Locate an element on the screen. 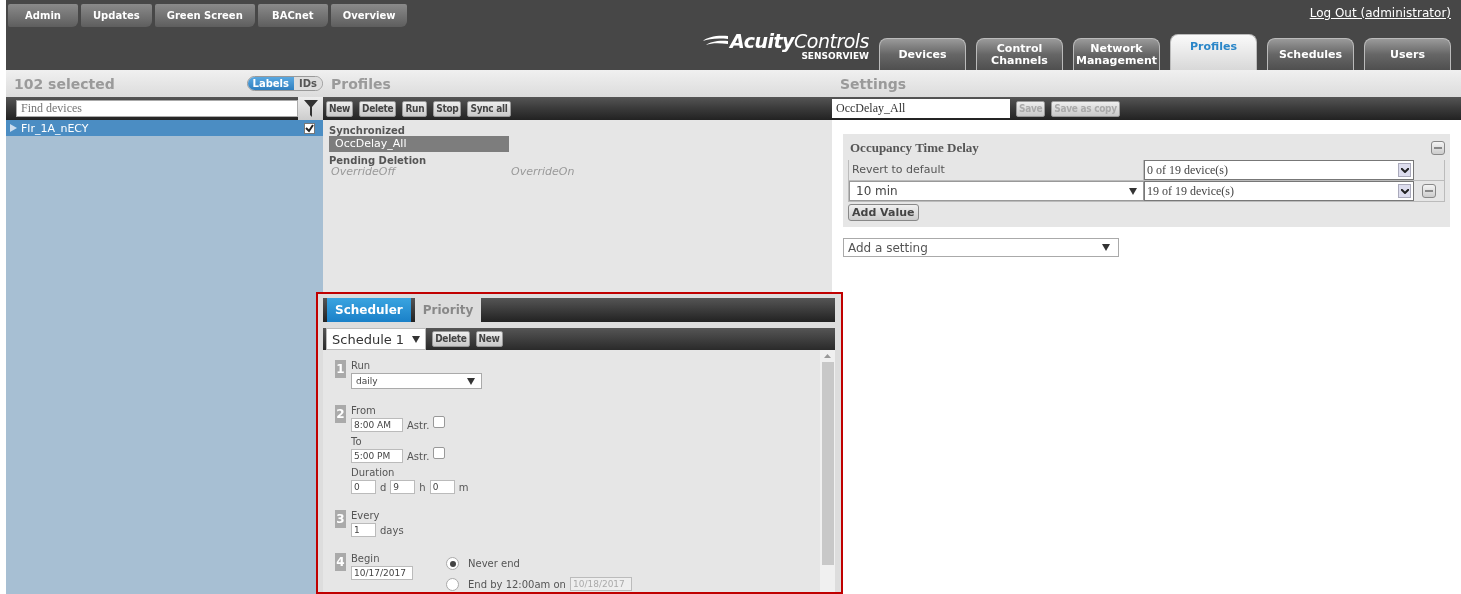  nav-button: Updates is located at coordinates (116, 15).